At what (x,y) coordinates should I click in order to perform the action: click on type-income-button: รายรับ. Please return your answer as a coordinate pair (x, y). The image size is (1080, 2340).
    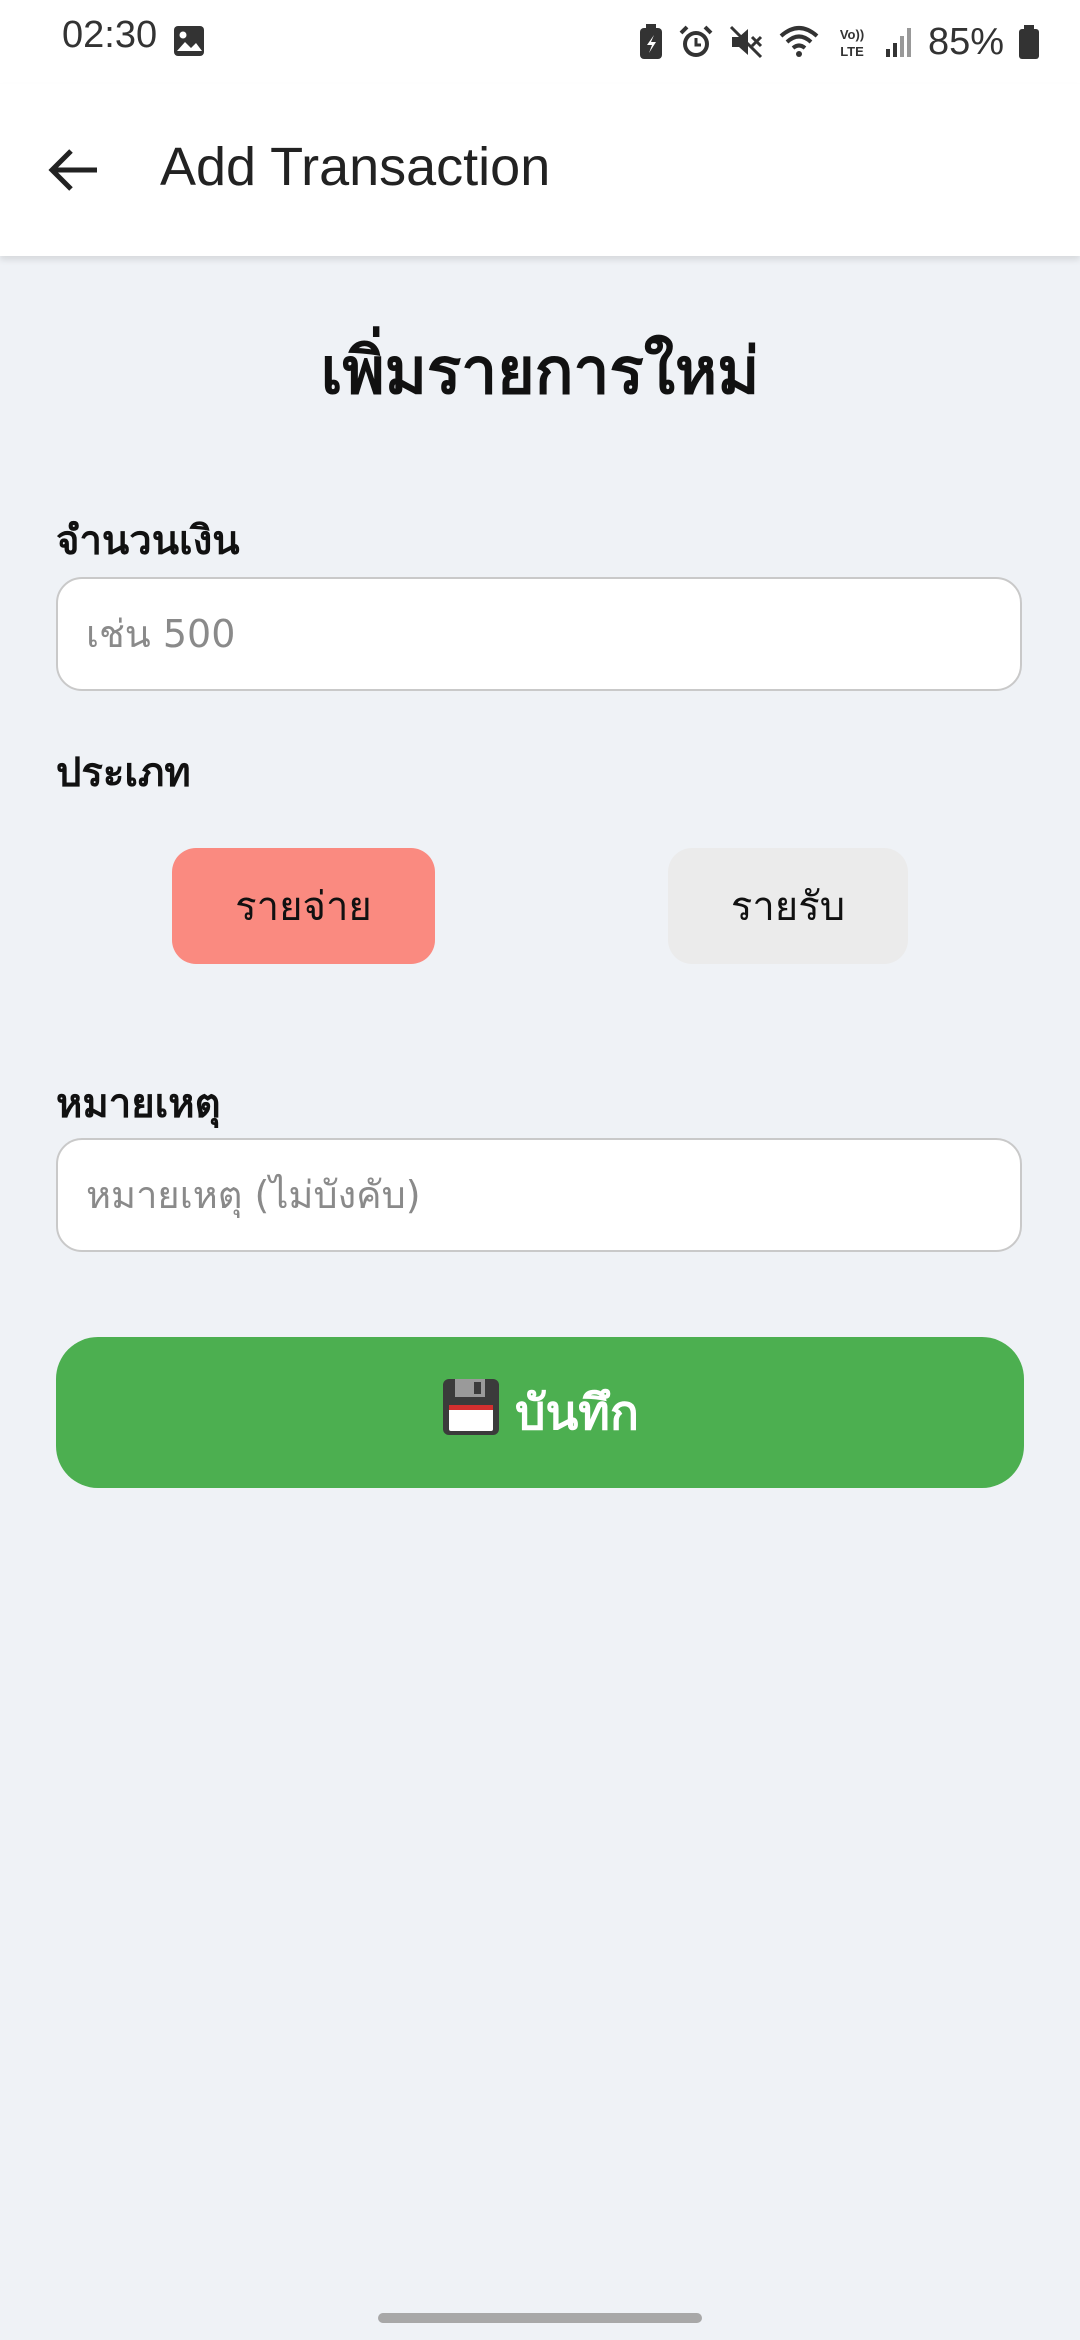
    Looking at the image, I should click on (788, 906).